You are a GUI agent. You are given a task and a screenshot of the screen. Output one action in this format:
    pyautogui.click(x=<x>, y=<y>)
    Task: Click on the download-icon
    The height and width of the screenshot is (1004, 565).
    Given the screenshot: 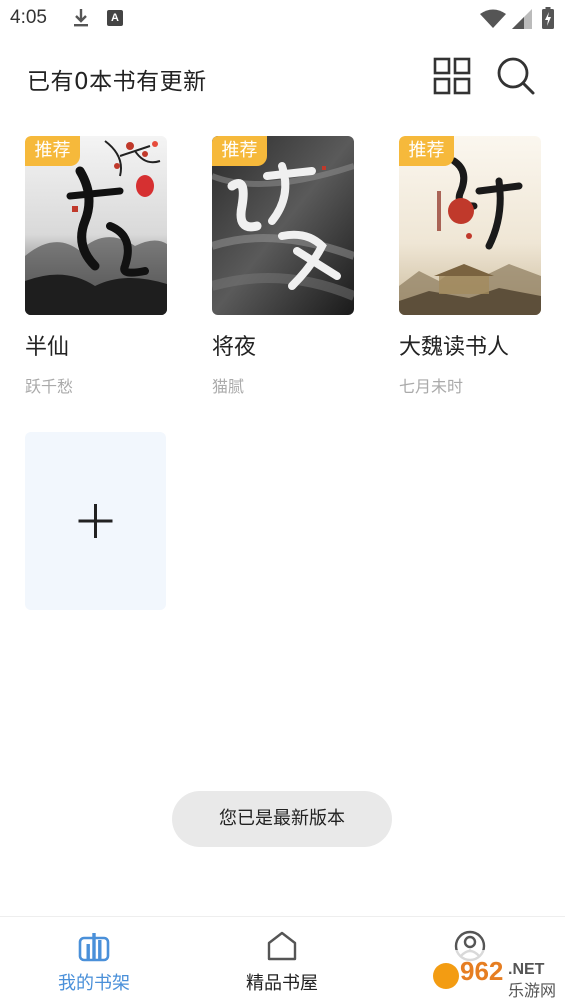 What is the action you would take?
    pyautogui.click(x=81, y=18)
    